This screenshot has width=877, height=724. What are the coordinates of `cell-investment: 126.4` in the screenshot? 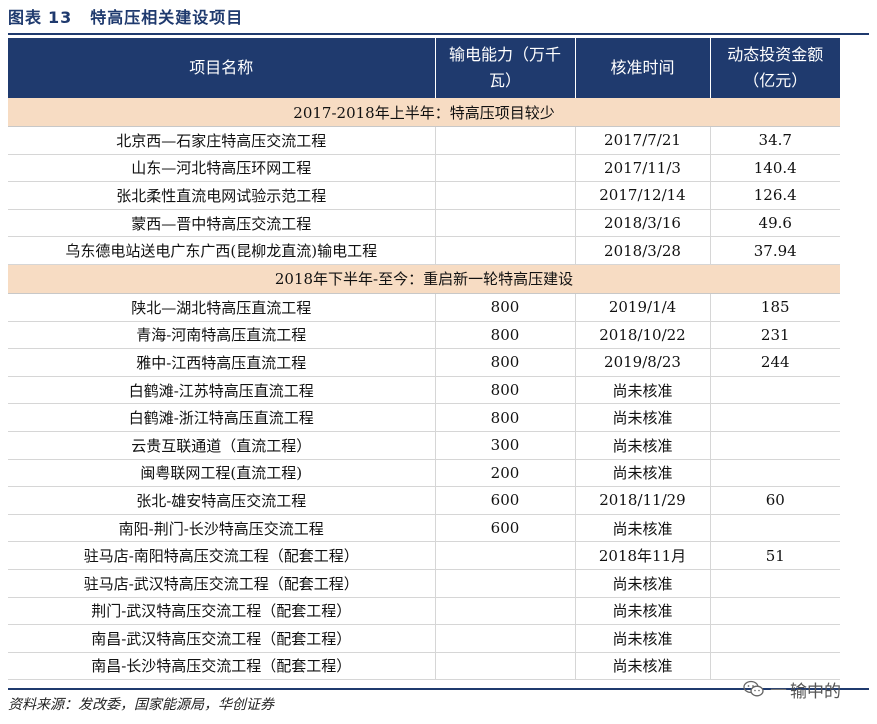 It's located at (775, 195).